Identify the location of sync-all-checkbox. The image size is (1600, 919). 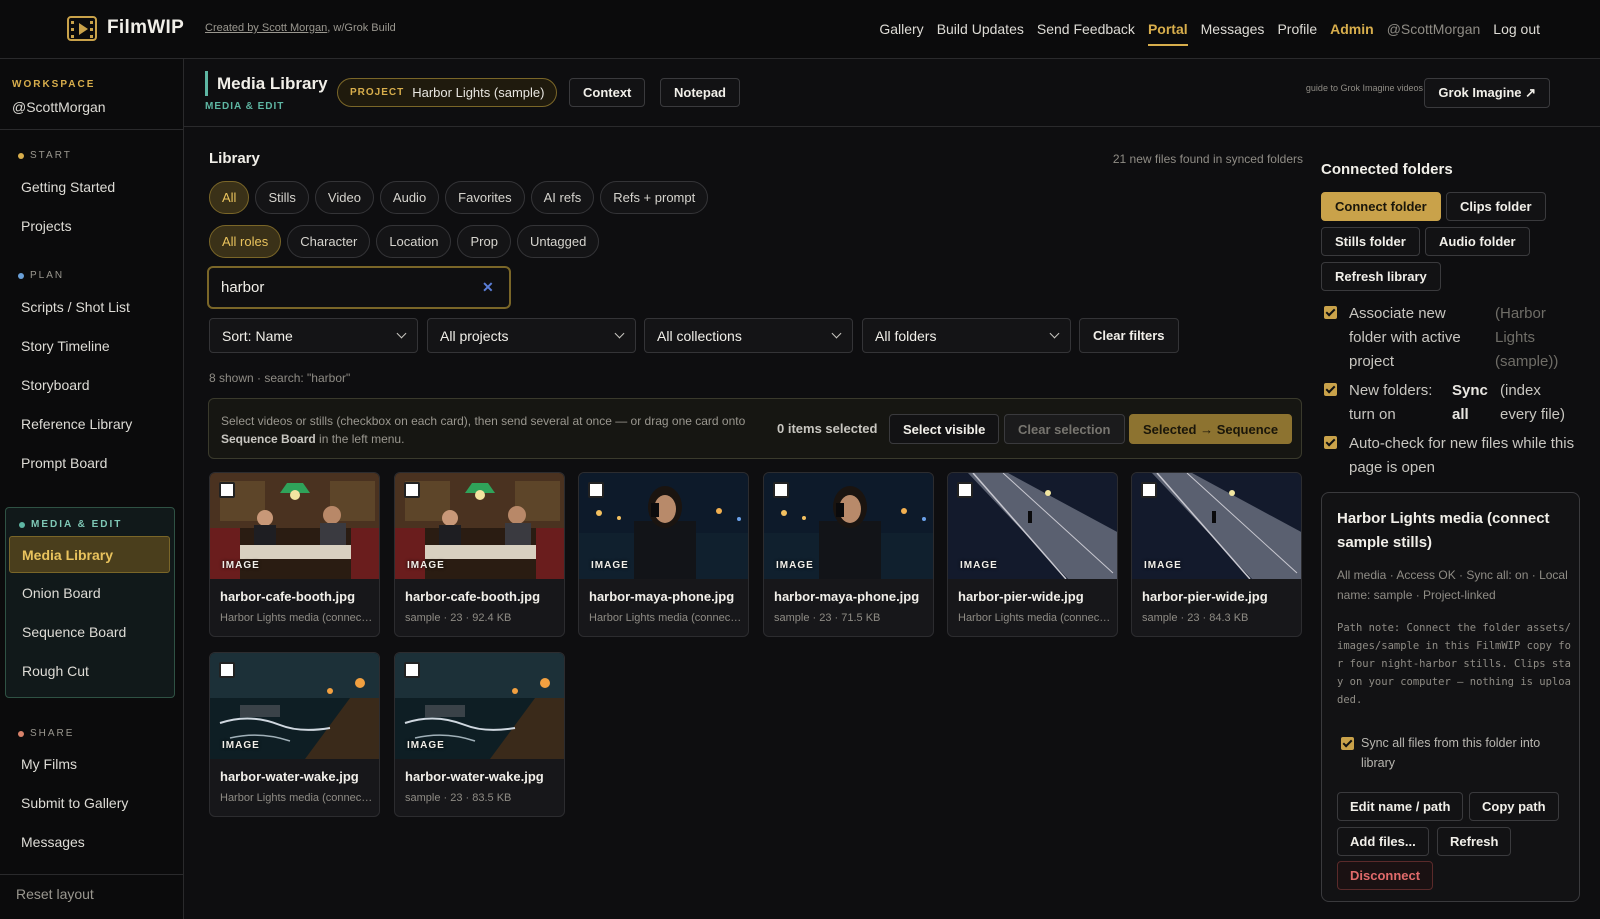
(1330, 389).